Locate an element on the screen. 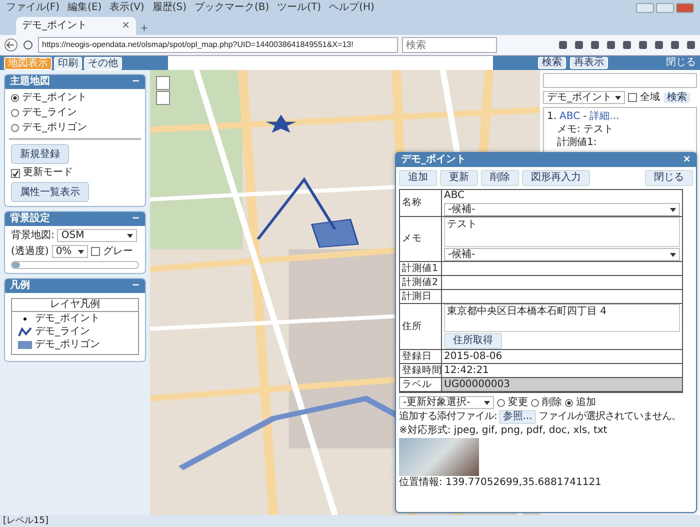 The image size is (700, 527). tick-icon is located at coordinates (15, 173).